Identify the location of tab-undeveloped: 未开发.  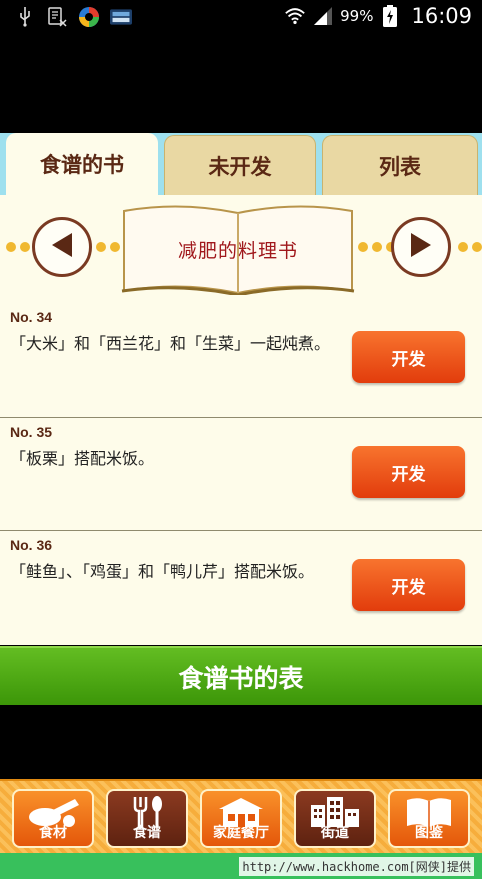
(240, 165).